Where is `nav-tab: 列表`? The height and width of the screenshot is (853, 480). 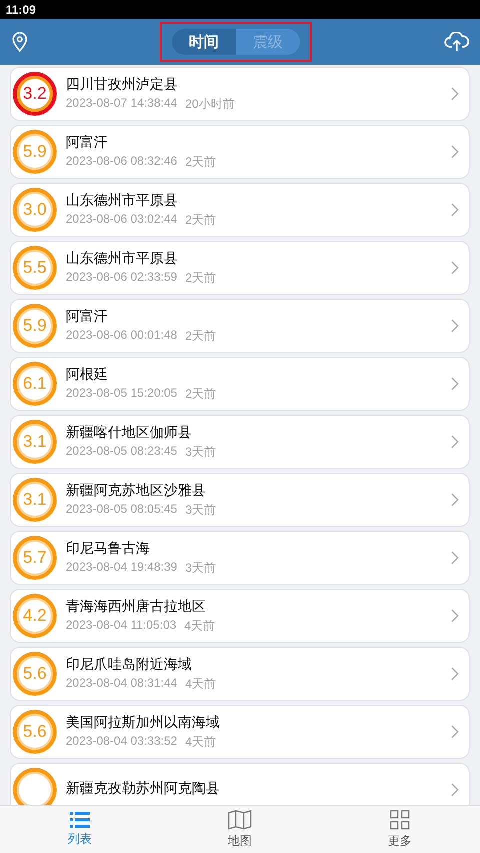 nav-tab: 列表 is located at coordinates (80, 829).